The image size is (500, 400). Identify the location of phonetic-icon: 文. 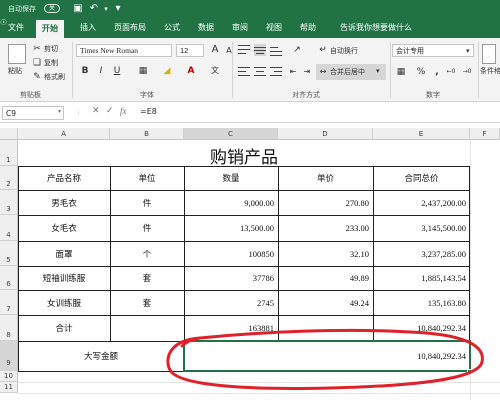
(215, 71).